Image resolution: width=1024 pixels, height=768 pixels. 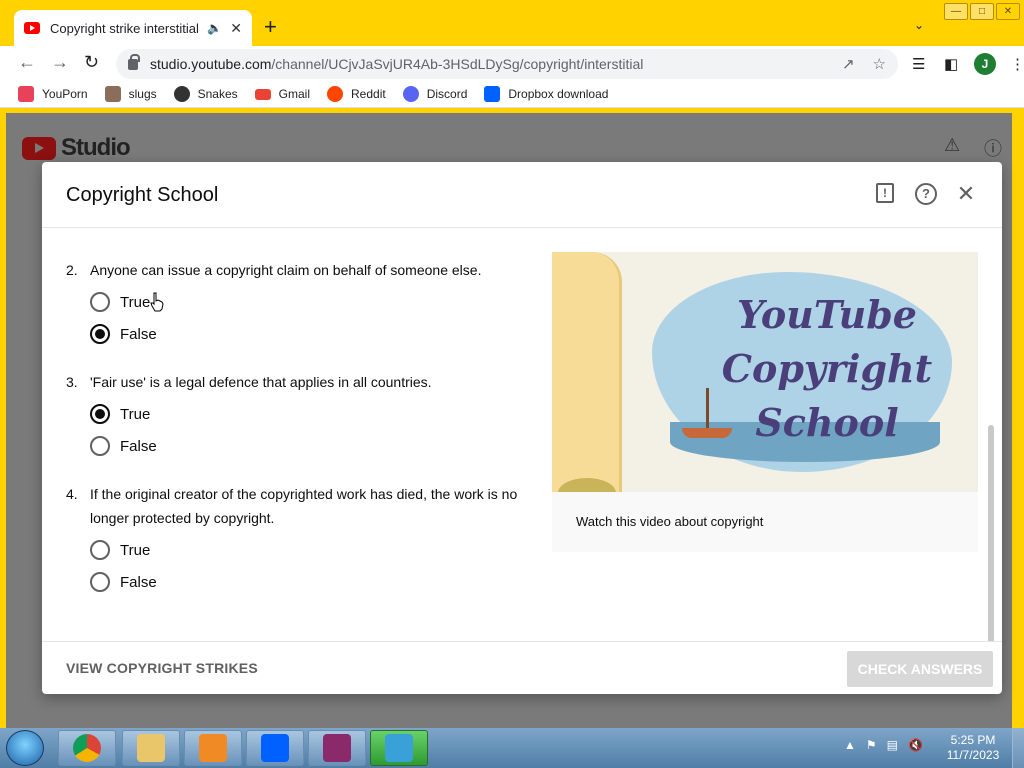 I want to click on thumbnail-text-line: Copyright, so click(x=827, y=368).